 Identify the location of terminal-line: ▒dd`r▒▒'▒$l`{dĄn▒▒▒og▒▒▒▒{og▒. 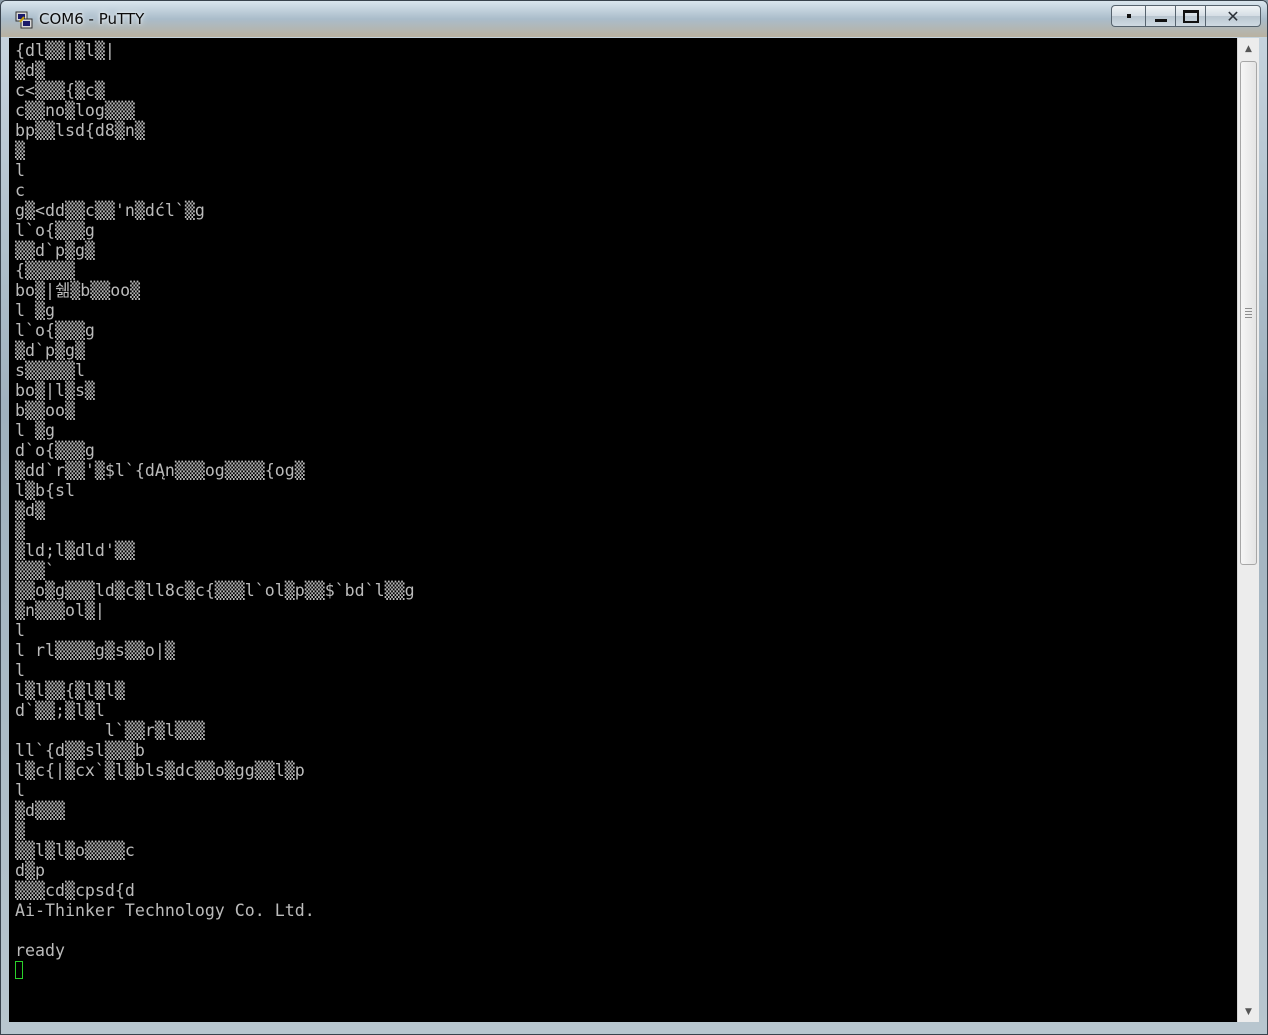
(160, 470).